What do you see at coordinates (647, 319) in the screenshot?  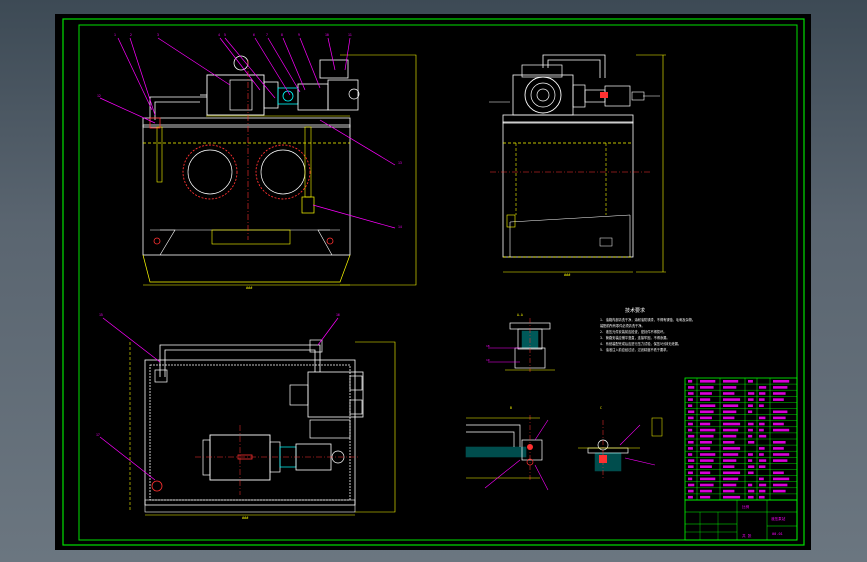 I see `tech-req-line: 1. 油箱内部清洗干净，涂耐油防锈漆，不得有锈蚀、毛刺及杂物。` at bounding box center [647, 319].